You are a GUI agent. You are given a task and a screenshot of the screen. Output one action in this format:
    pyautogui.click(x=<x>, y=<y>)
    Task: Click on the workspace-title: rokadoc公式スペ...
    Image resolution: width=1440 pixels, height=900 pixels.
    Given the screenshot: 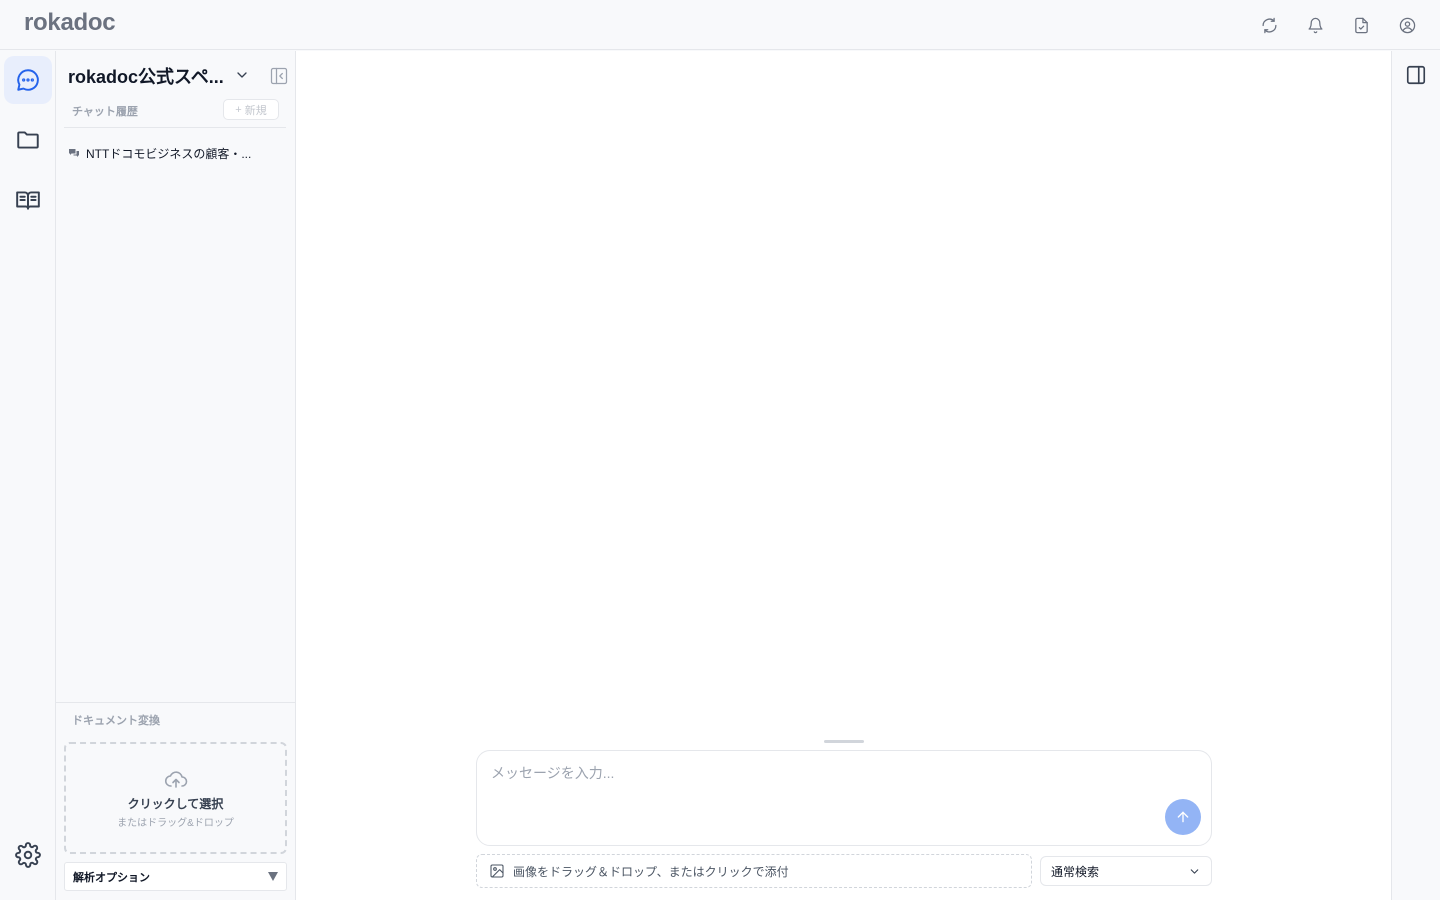 What is the action you would take?
    pyautogui.click(x=152, y=76)
    